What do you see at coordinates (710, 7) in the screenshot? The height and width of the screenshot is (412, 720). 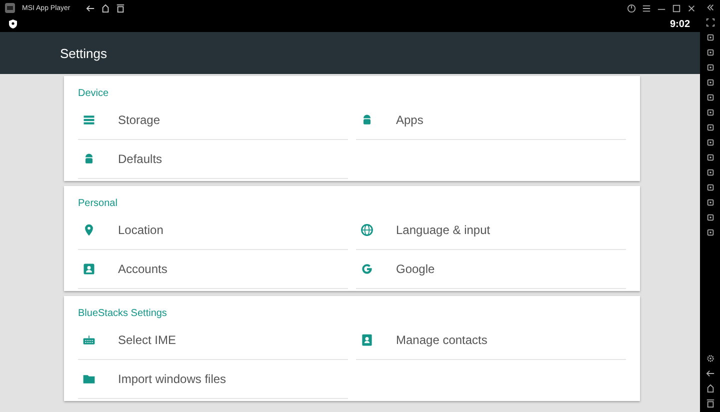 I see `collapse-icon` at bounding box center [710, 7].